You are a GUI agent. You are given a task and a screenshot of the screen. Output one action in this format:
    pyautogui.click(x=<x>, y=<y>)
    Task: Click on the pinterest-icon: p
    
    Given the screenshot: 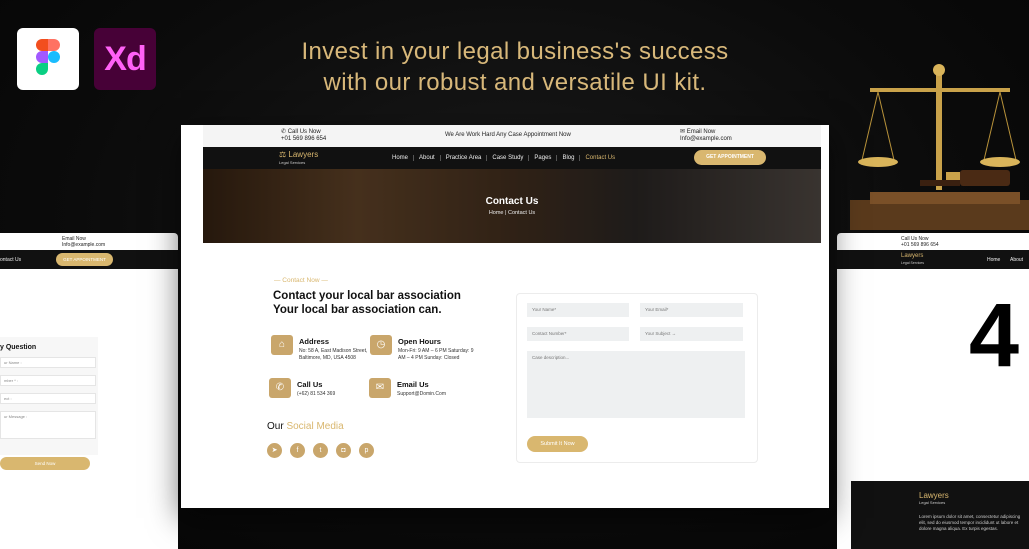 What is the action you would take?
    pyautogui.click(x=366, y=450)
    